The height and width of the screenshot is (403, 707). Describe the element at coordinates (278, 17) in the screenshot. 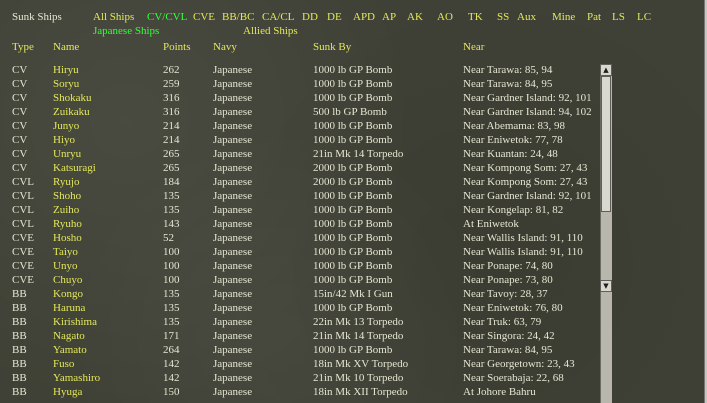

I see `filter-ca-cl: CA/CL` at that location.